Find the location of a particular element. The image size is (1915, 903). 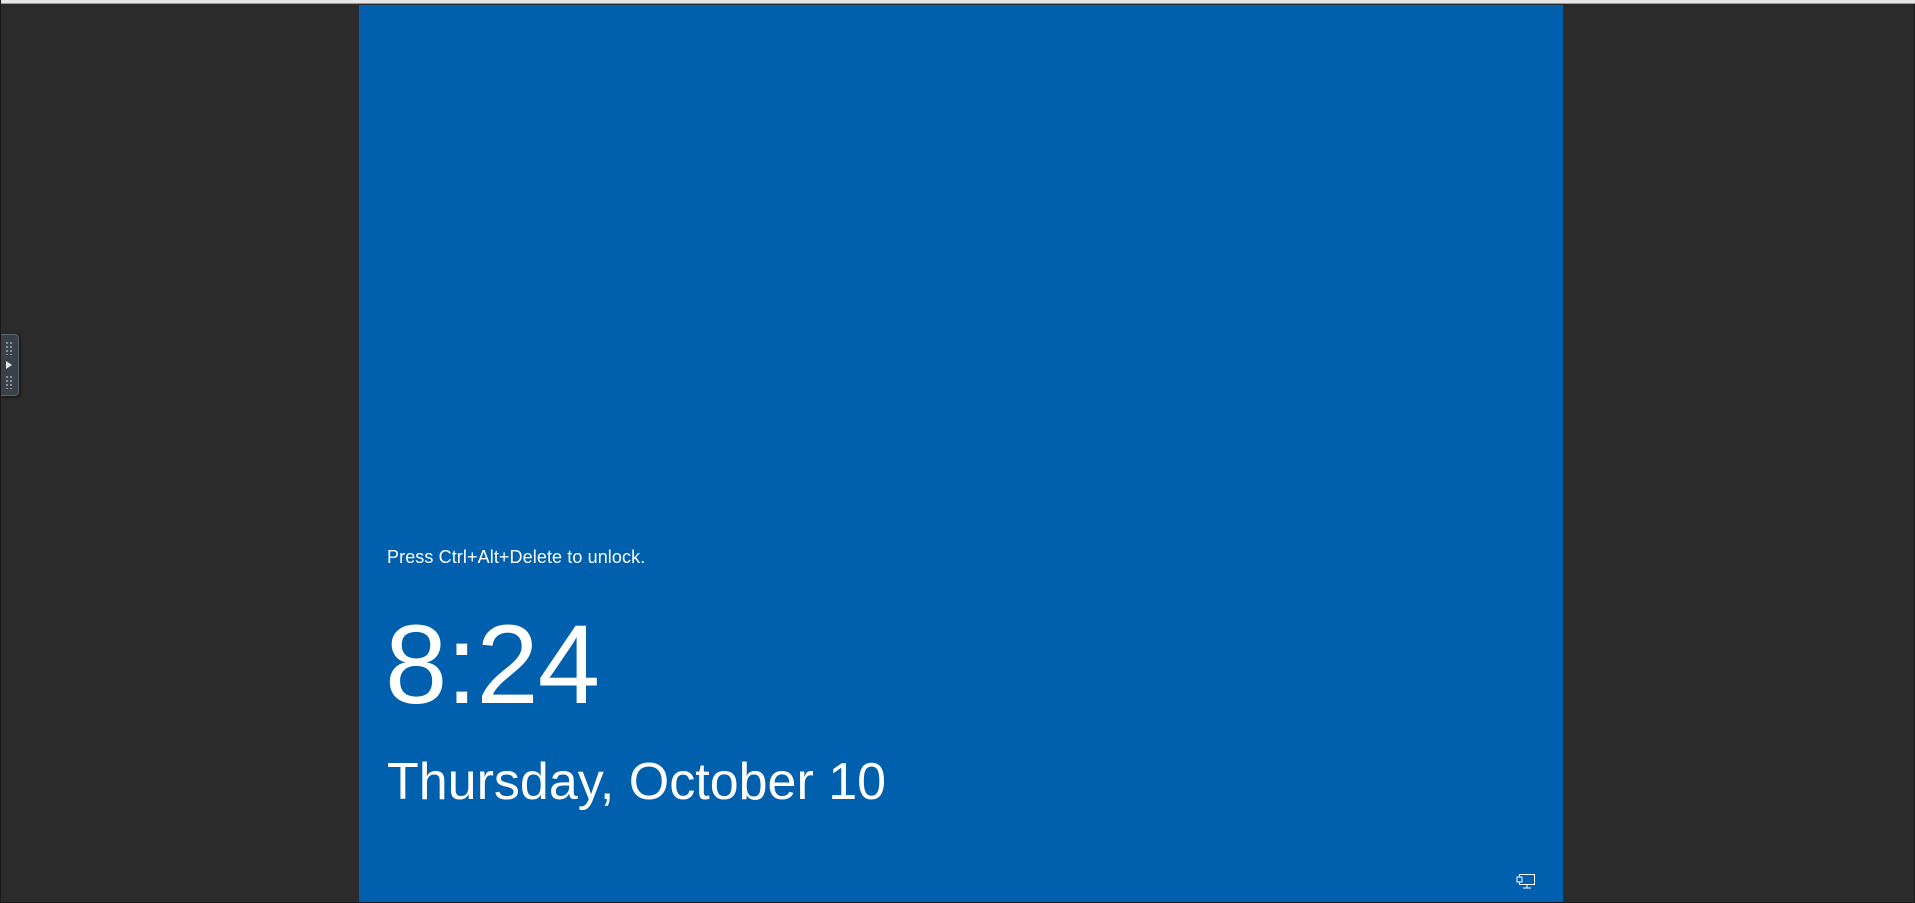

expand-arrow-icon is located at coordinates (9, 365).